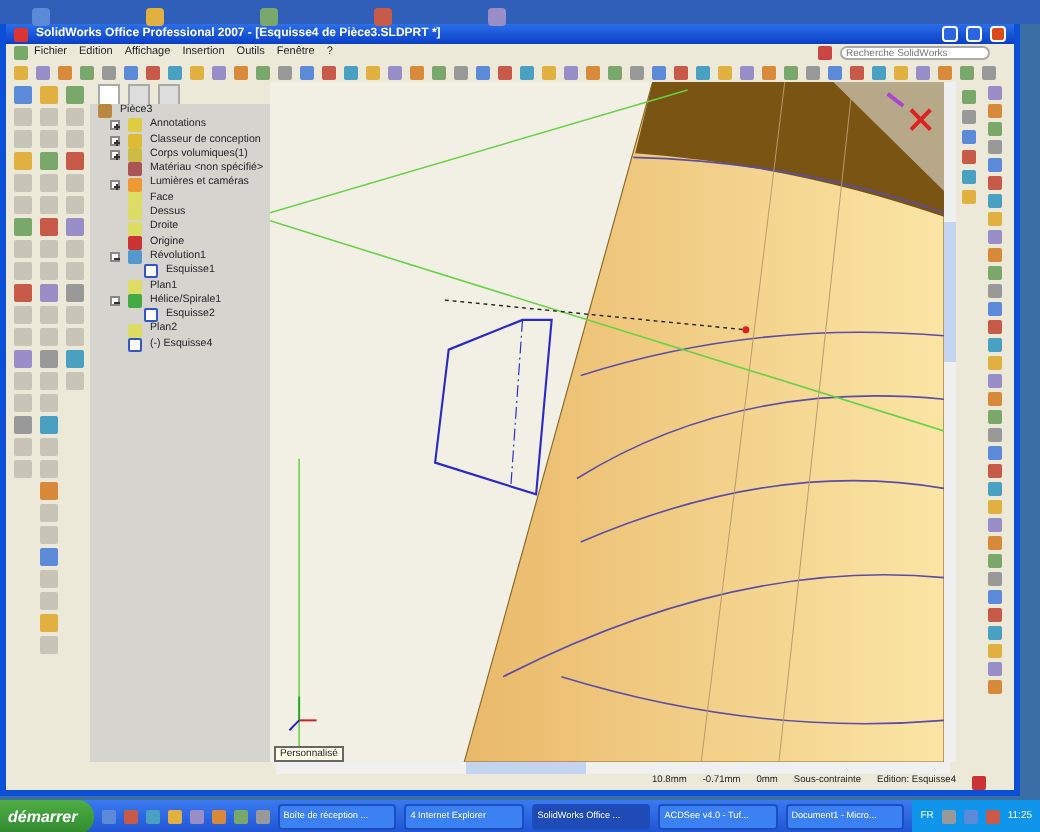  I want to click on status-icon, so click(979, 782).